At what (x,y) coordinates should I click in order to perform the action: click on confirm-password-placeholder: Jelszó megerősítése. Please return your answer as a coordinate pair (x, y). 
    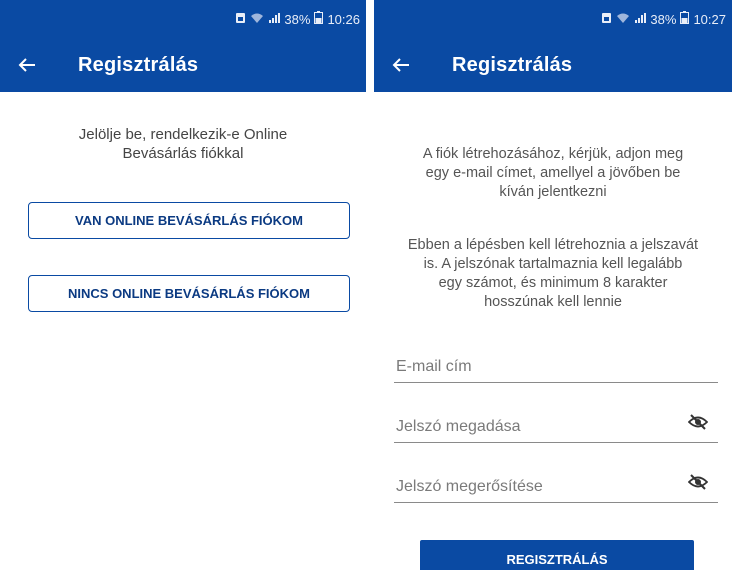
    Looking at the image, I should click on (469, 486).